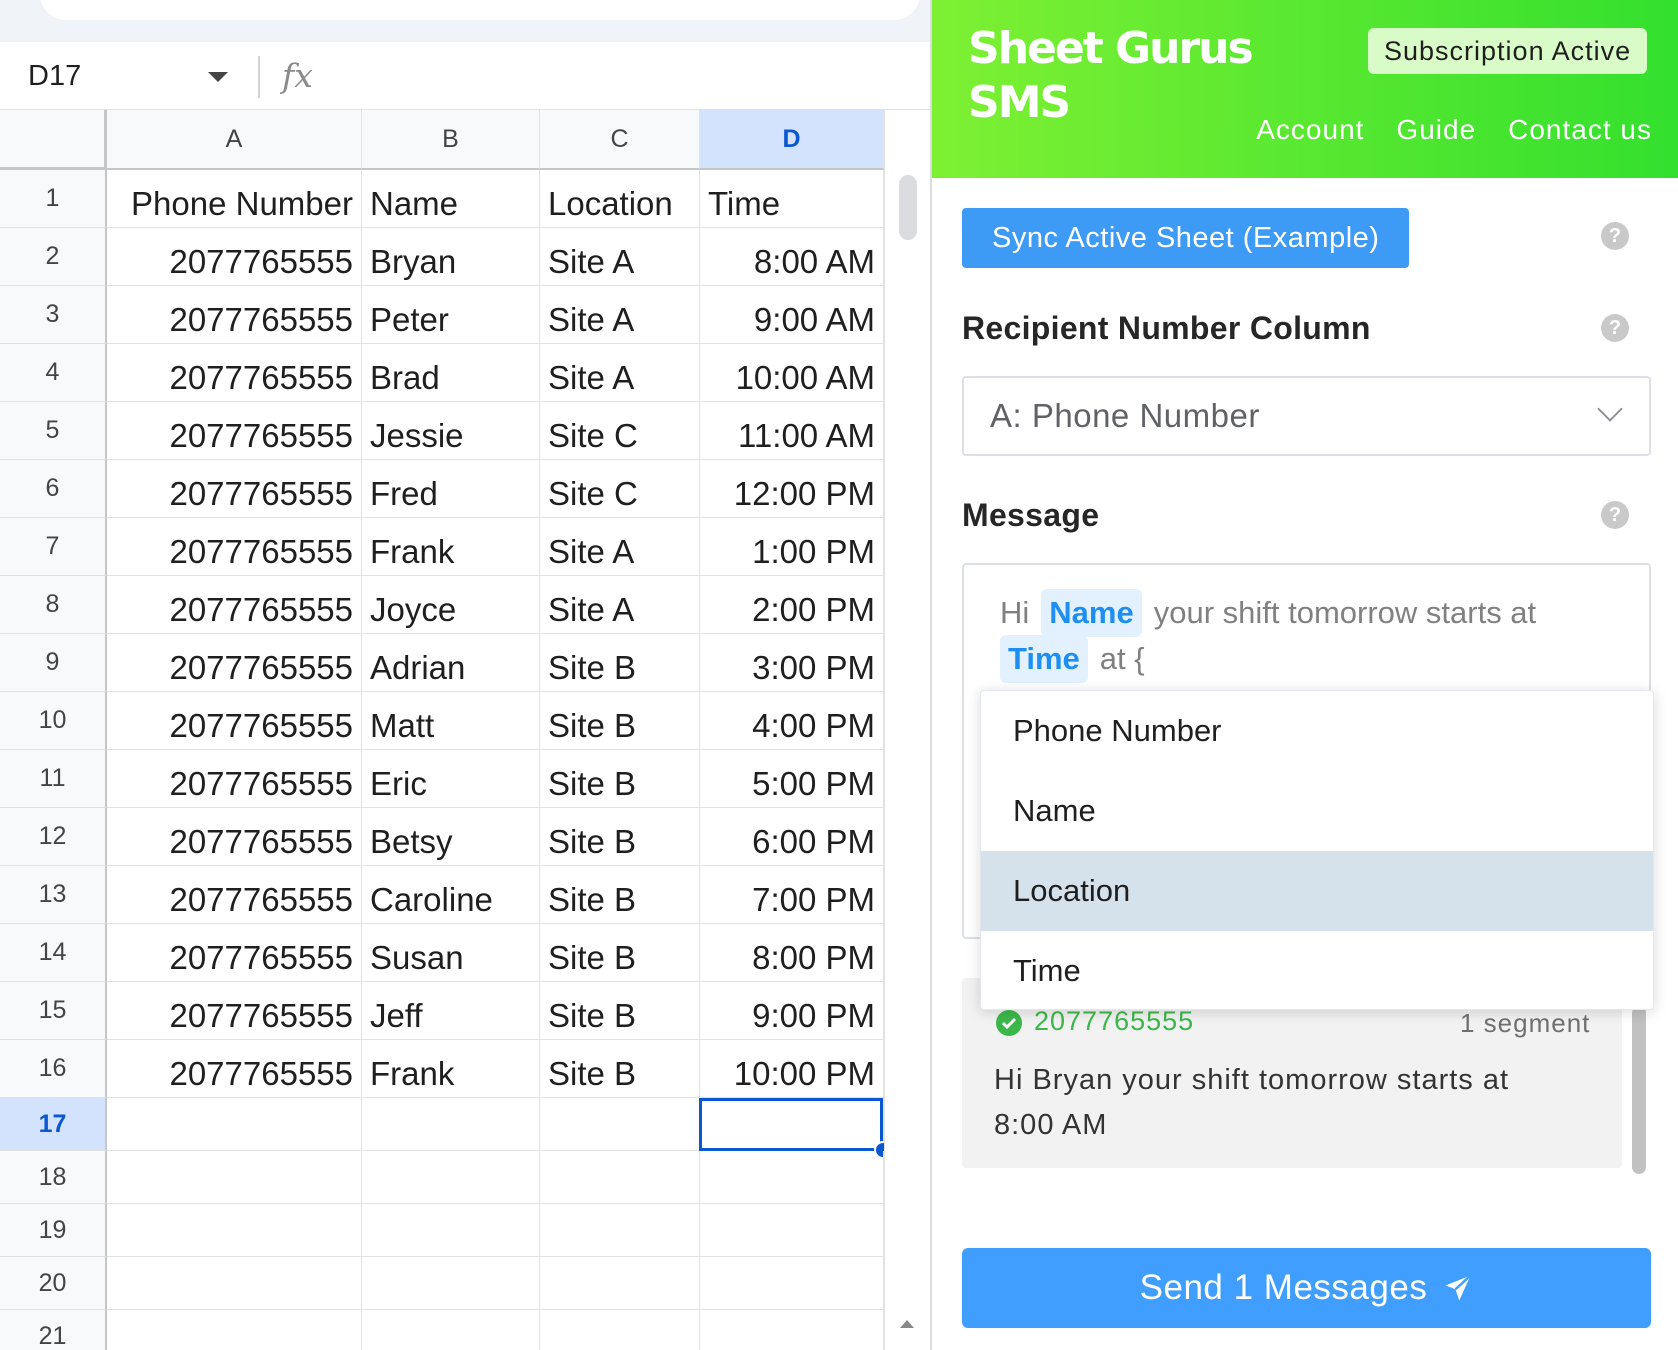  What do you see at coordinates (53, 547) in the screenshot?
I see `row-header: 7` at bounding box center [53, 547].